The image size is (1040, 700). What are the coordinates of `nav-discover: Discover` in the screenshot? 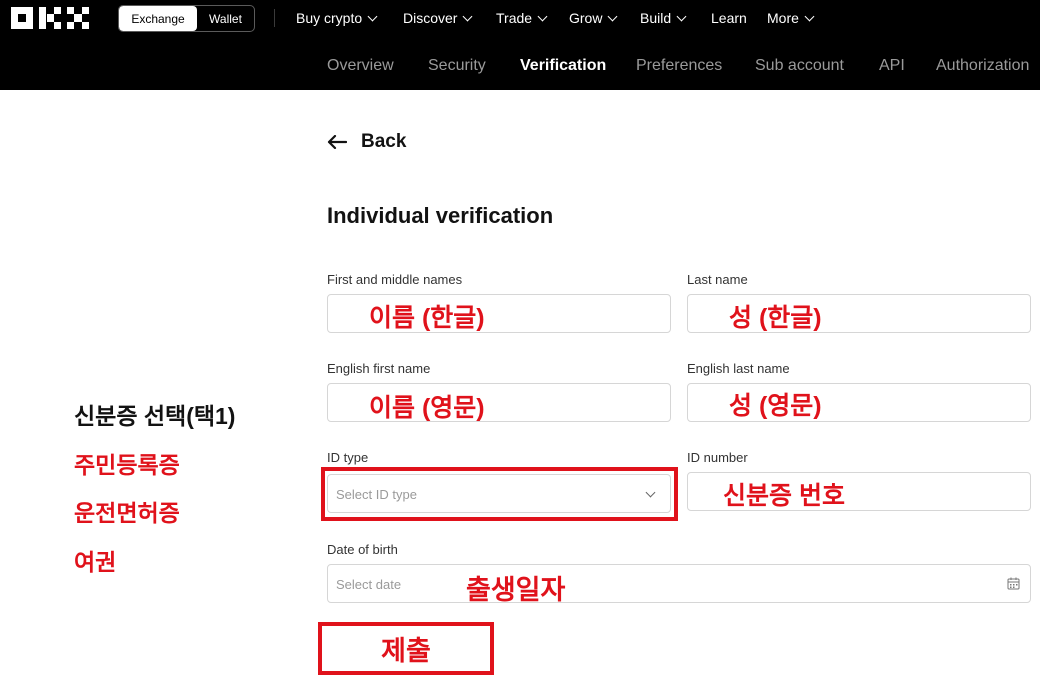 It's located at (438, 18).